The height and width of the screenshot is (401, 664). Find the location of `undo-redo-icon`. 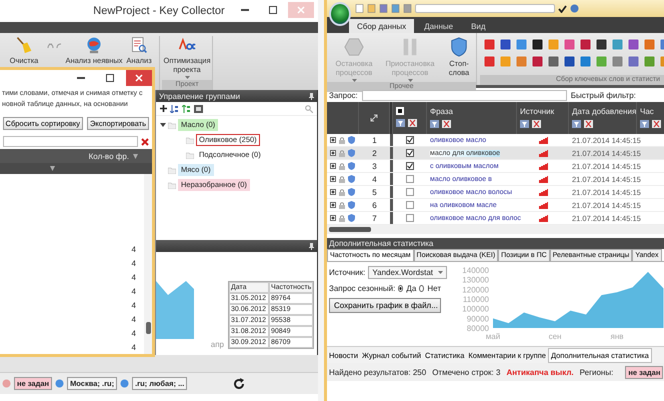

undo-redo-icon is located at coordinates (55, 46).